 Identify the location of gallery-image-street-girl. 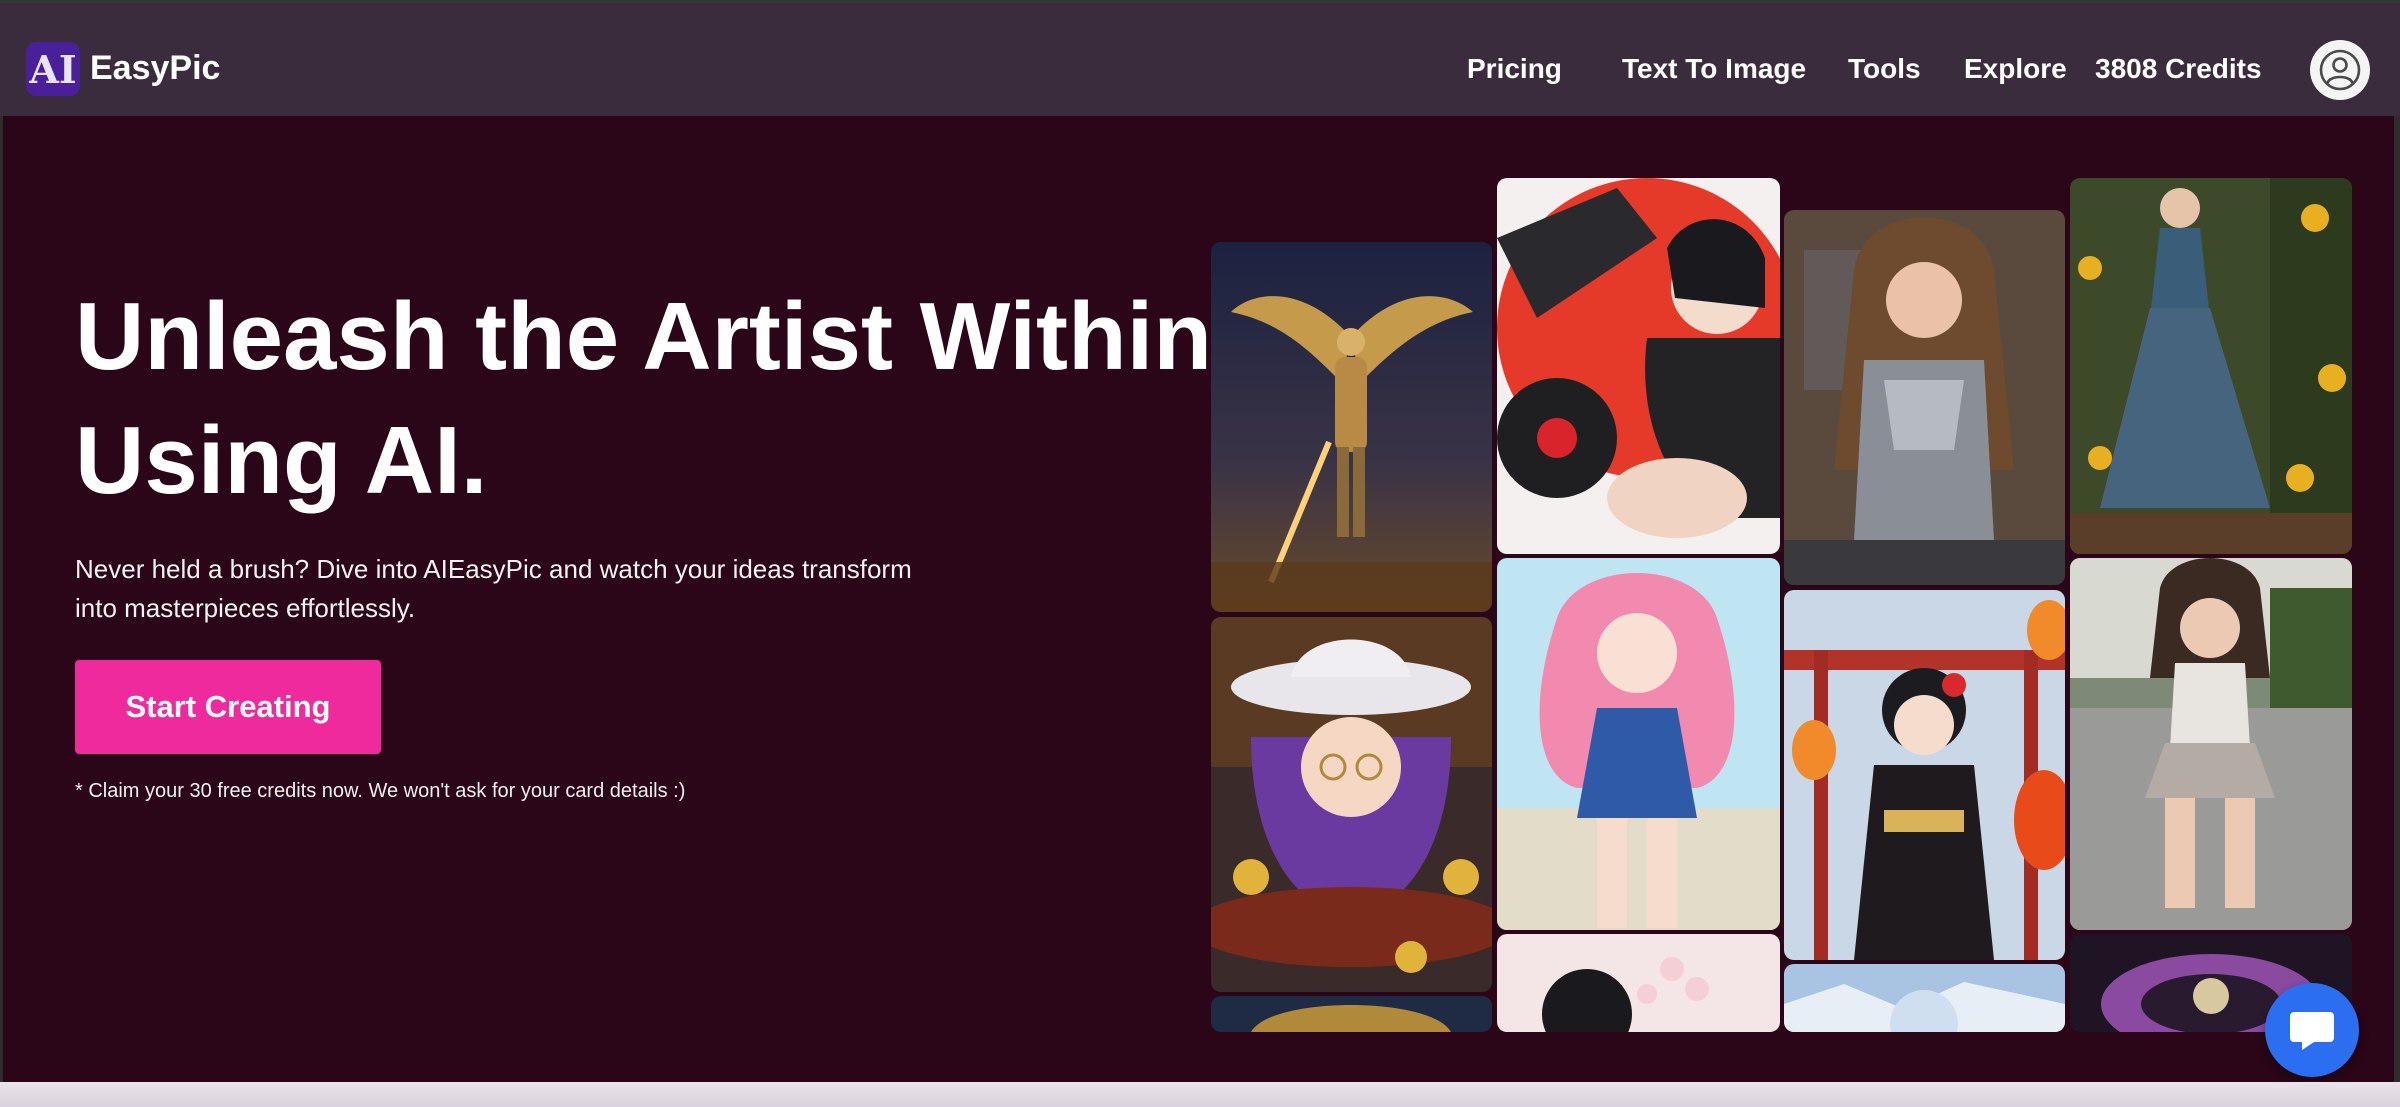
(2211, 744).